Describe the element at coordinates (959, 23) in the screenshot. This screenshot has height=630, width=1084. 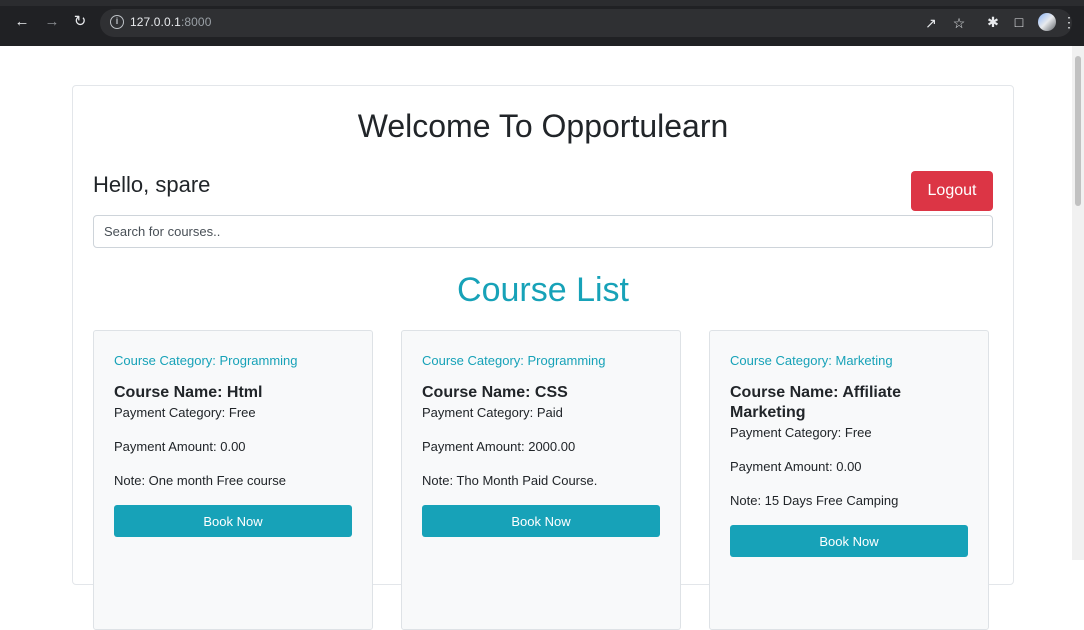
I see `star-icon: ☆` at that location.